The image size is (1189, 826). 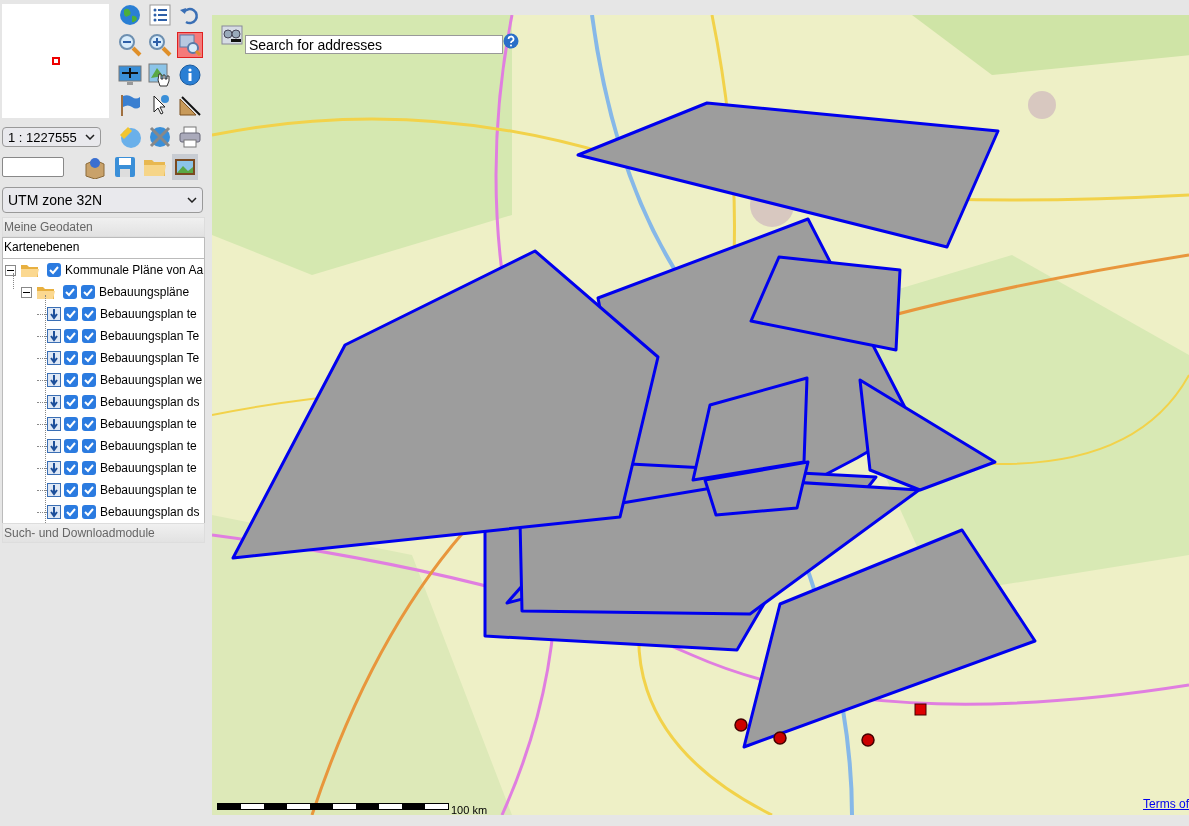 What do you see at coordinates (103, 227) in the screenshot?
I see `panel-header: Meine Geodaten` at bounding box center [103, 227].